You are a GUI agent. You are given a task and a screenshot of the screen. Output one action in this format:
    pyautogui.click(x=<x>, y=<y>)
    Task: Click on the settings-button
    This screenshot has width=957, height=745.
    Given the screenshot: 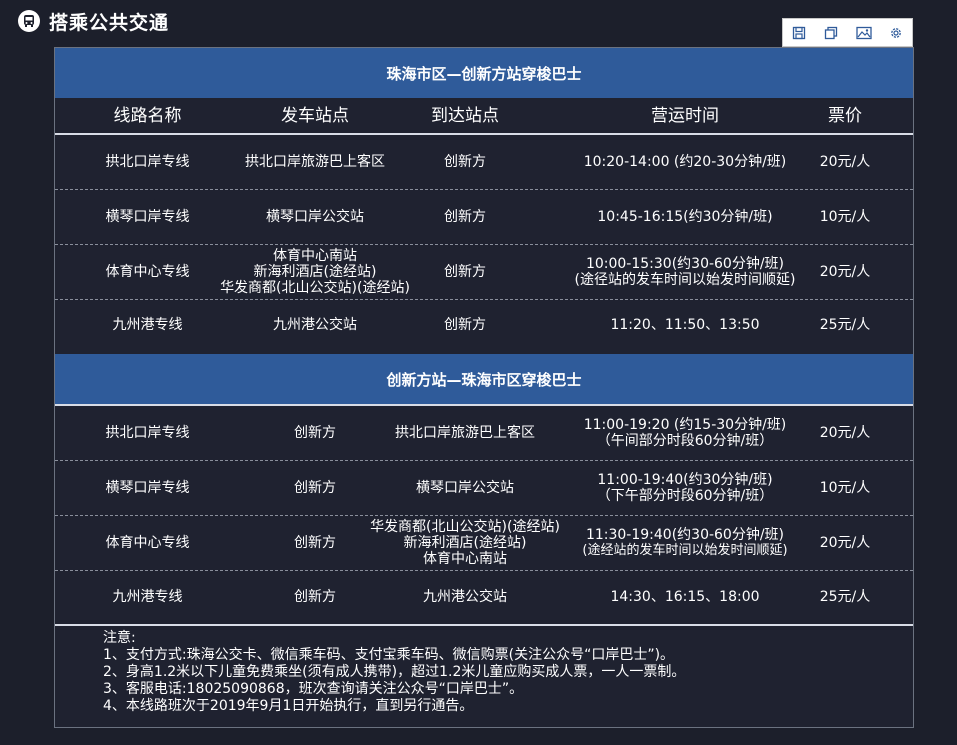 What is the action you would take?
    pyautogui.click(x=896, y=32)
    